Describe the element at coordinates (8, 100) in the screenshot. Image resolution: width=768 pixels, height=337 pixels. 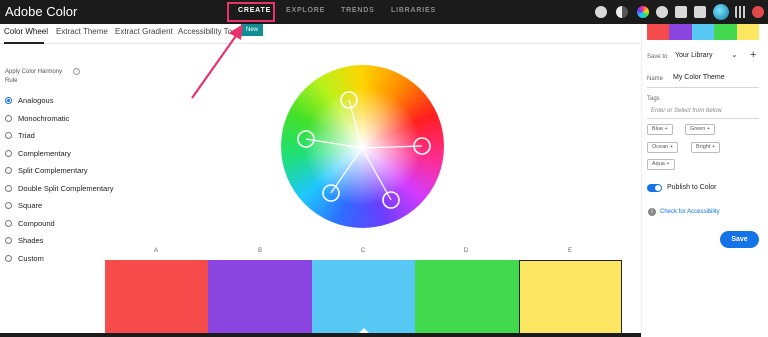
I see `radio-selected-icon` at that location.